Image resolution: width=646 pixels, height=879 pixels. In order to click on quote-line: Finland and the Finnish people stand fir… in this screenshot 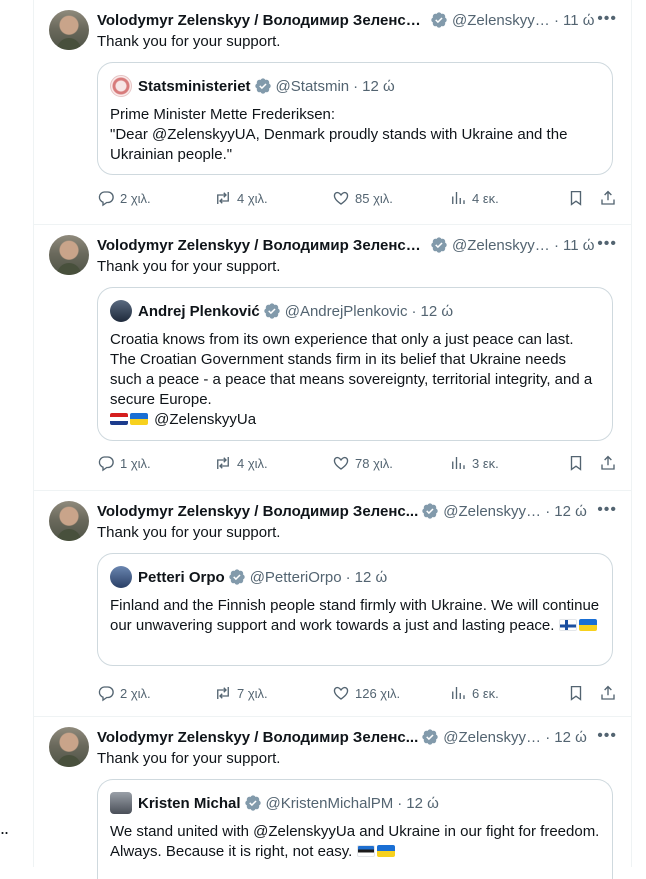, I will do `click(355, 615)`.